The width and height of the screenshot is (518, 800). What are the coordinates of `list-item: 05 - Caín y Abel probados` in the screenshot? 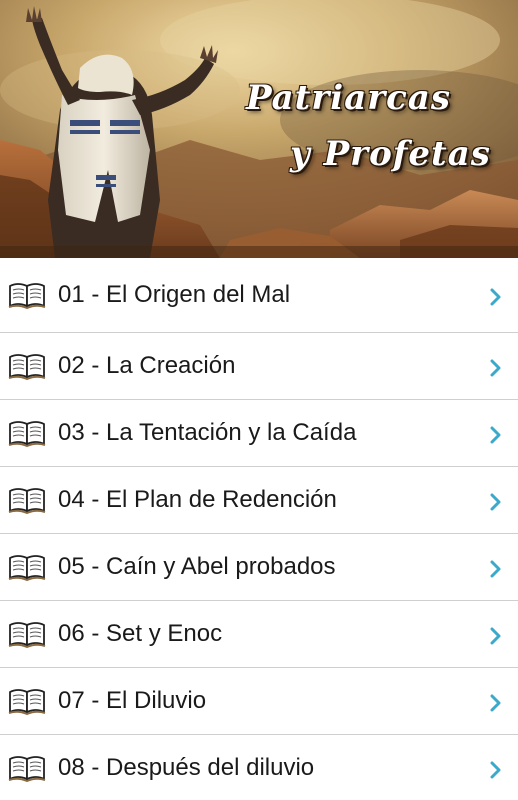 It's located at (259, 566).